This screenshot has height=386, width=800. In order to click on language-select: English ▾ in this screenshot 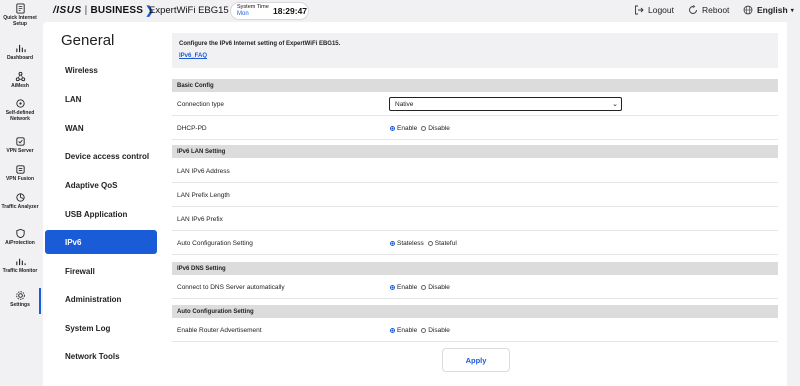, I will do `click(768, 10)`.